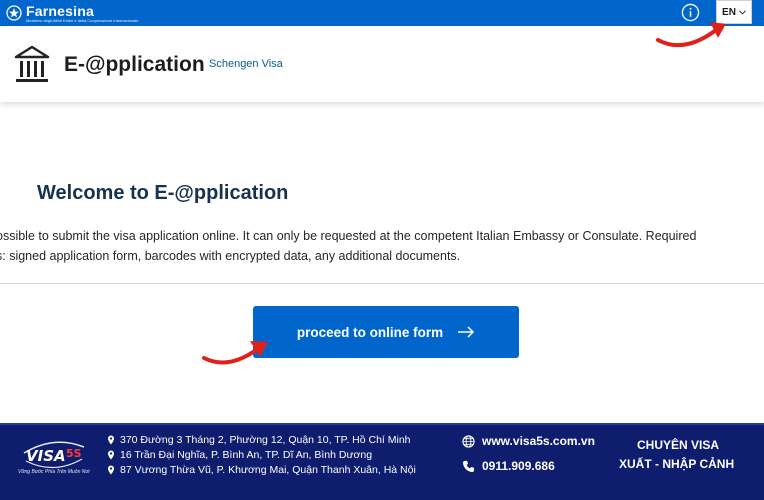 This screenshot has height=500, width=764. Describe the element at coordinates (32, 63) in the screenshot. I see `bank-building-icon` at that location.